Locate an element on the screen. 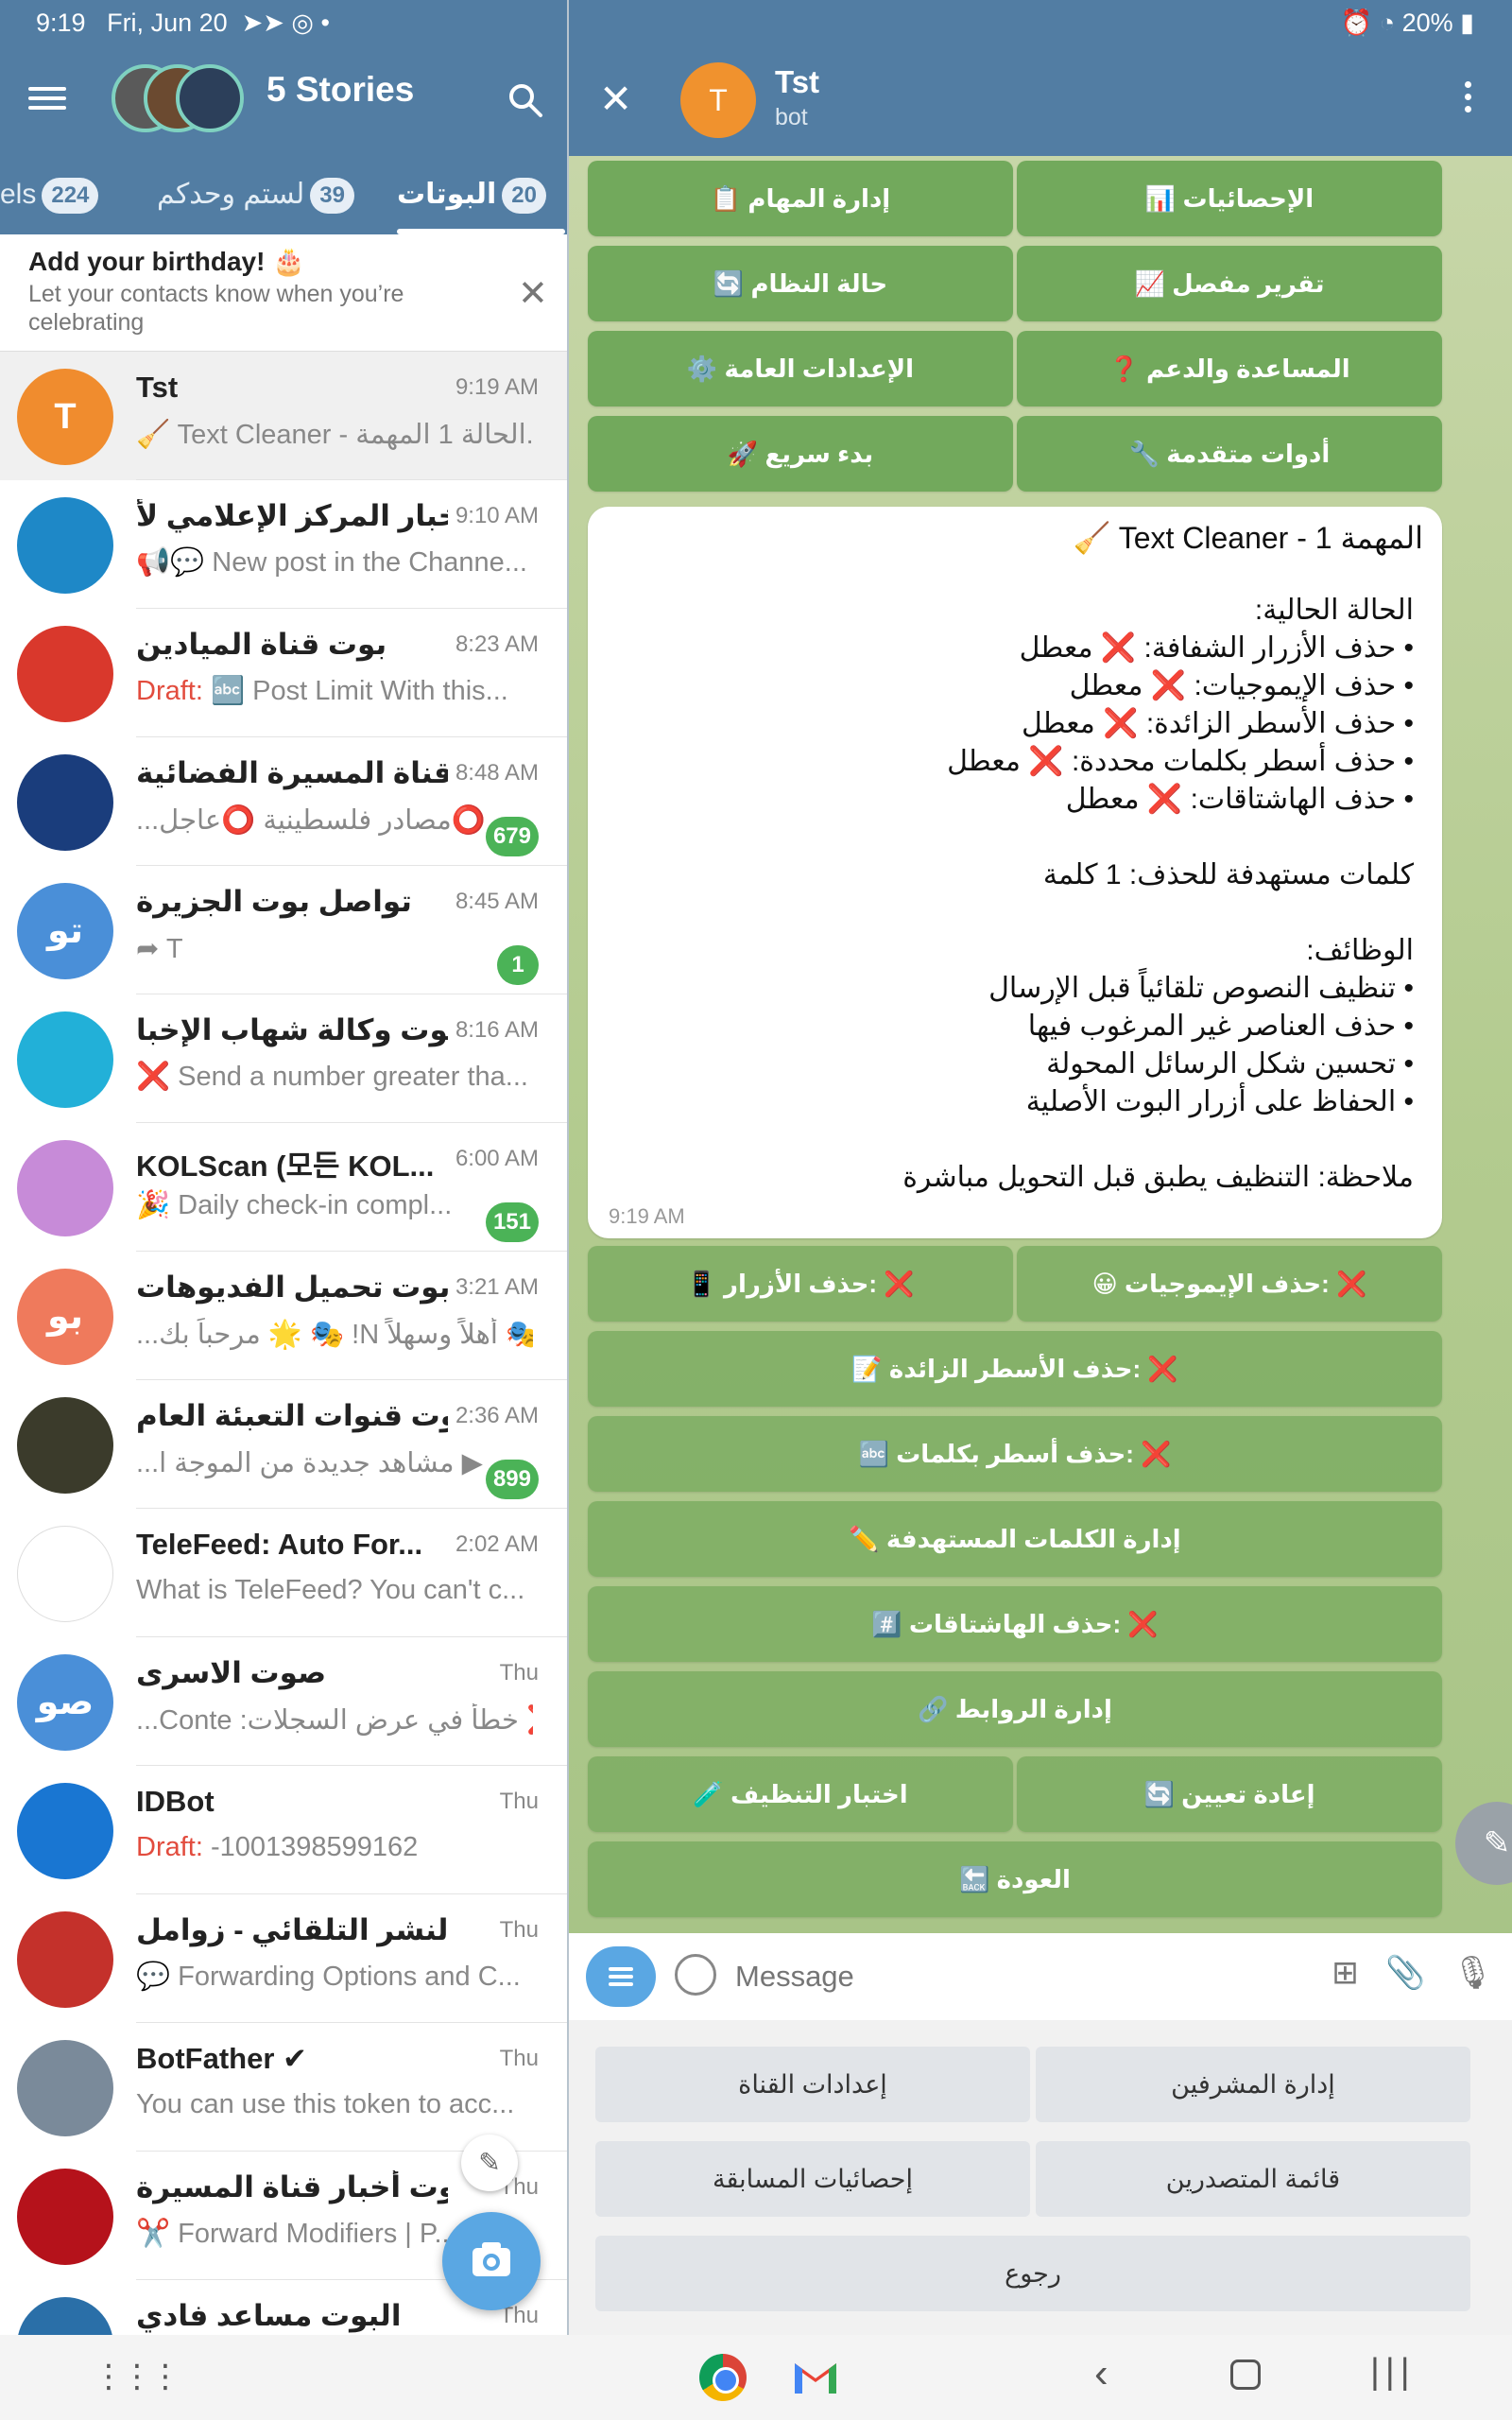 The height and width of the screenshot is (2420, 1512). keyboard-button: 📋 إدارة المهام is located at coordinates (800, 198).